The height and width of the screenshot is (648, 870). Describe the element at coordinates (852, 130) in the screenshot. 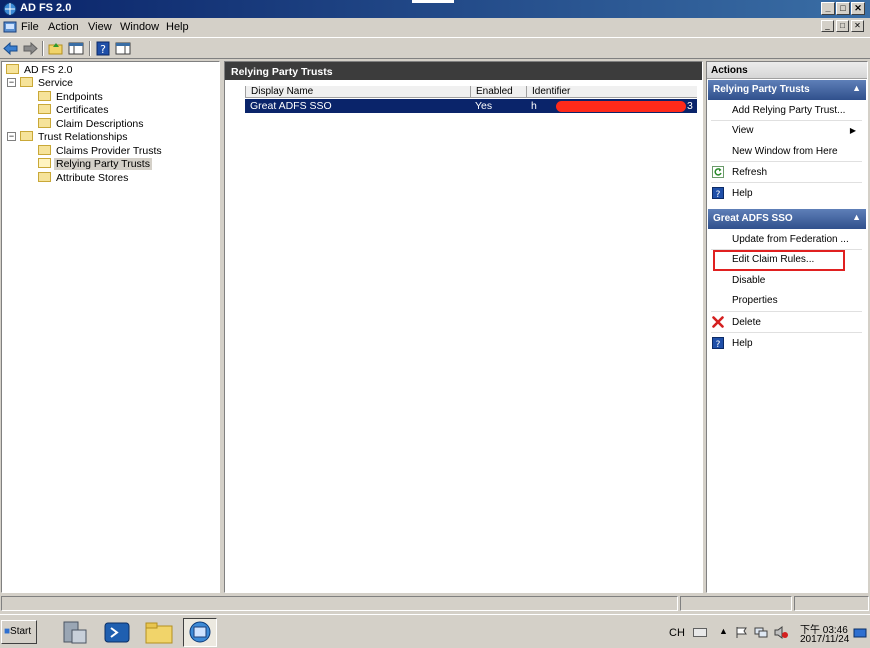

I see `submenu-arrow-icon: ▶` at that location.